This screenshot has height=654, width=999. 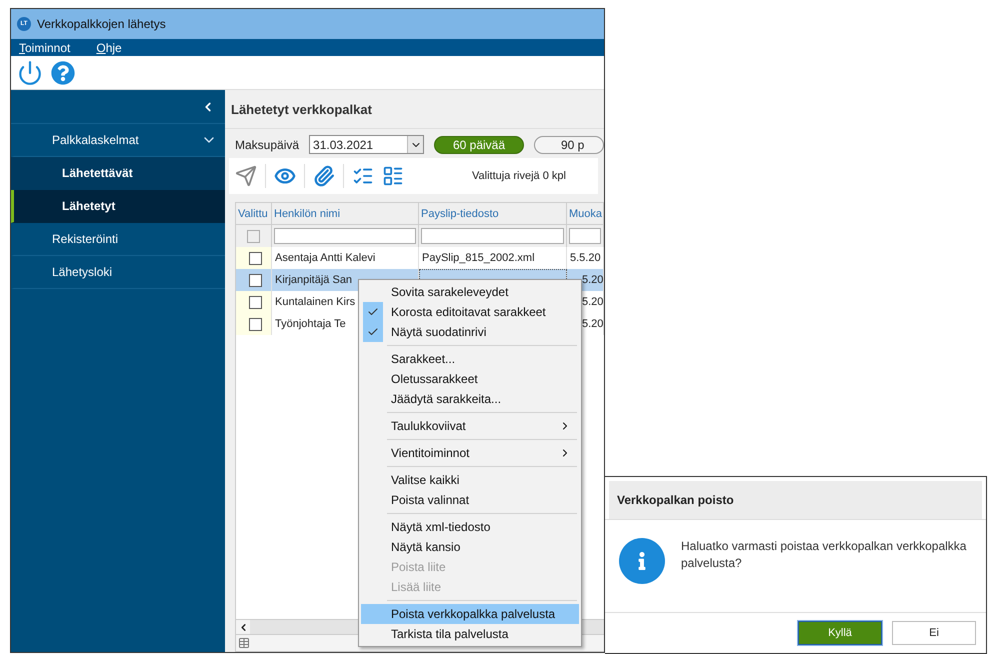 I want to click on info-icon, so click(x=642, y=561).